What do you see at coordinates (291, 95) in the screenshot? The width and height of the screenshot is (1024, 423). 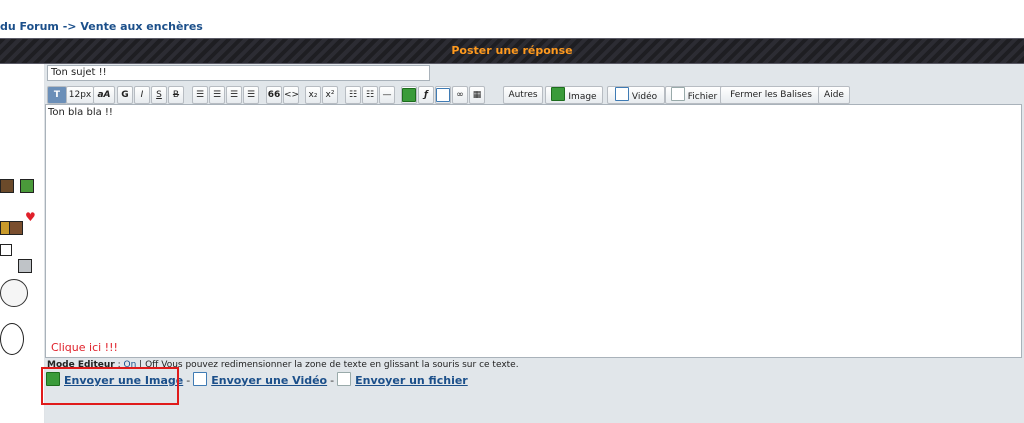 I see `code-button: <>` at bounding box center [291, 95].